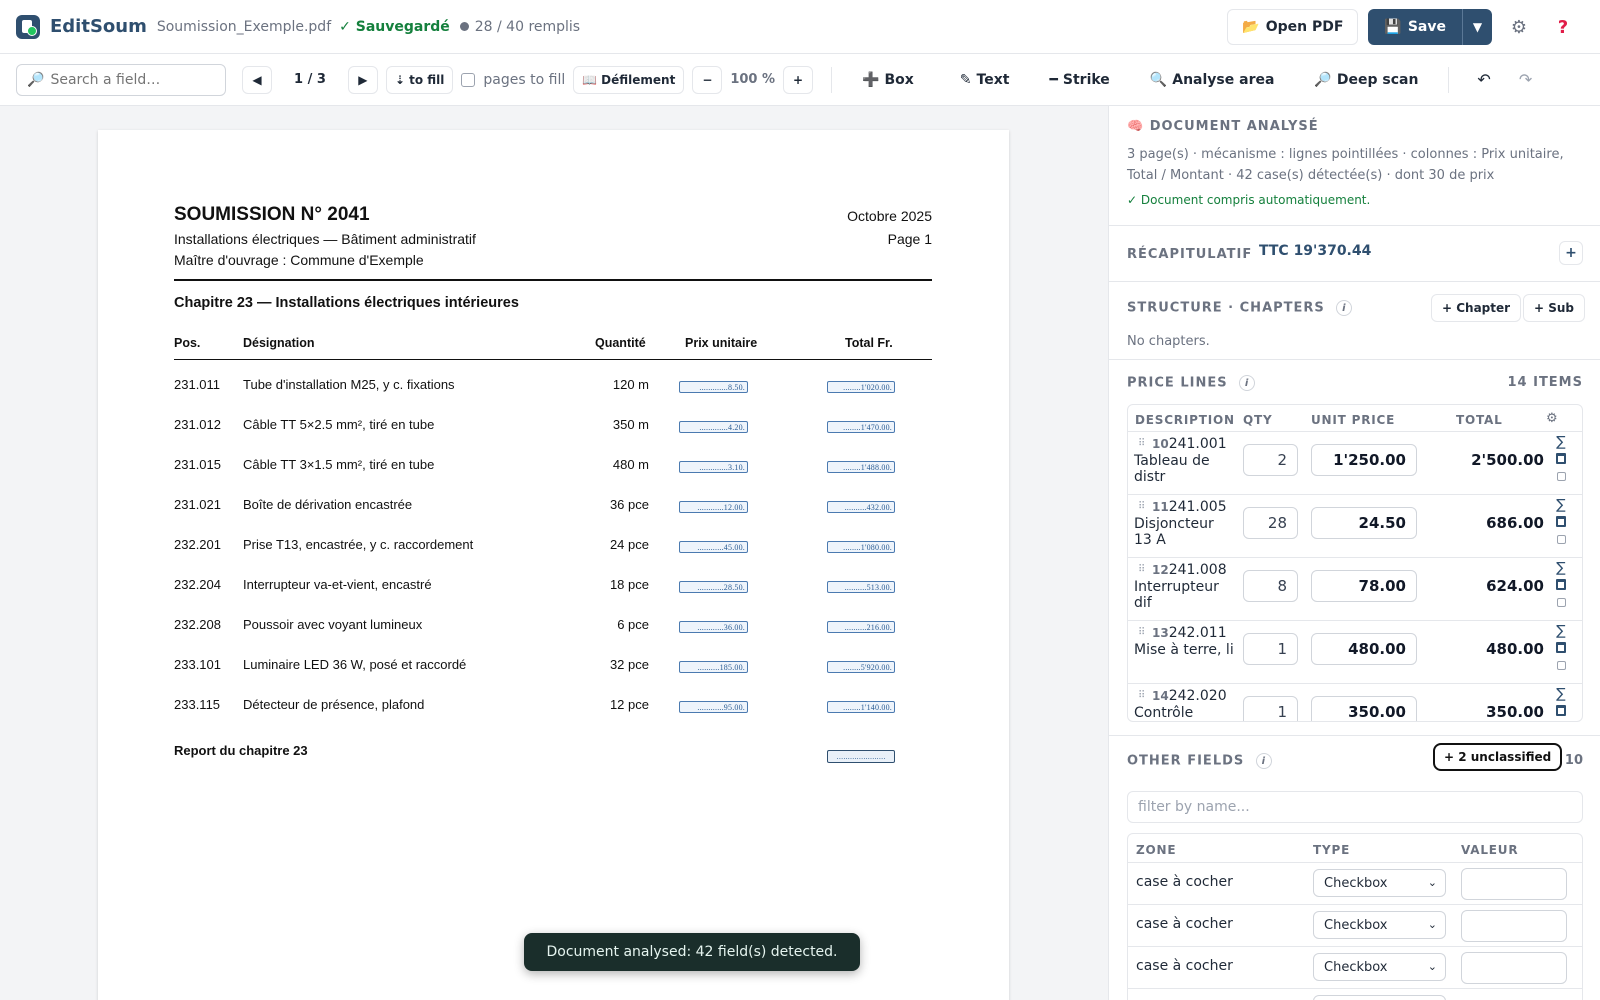 This screenshot has width=1600, height=1000. Describe the element at coordinates (1483, 79) in the screenshot. I see `undo-button: ↶` at that location.